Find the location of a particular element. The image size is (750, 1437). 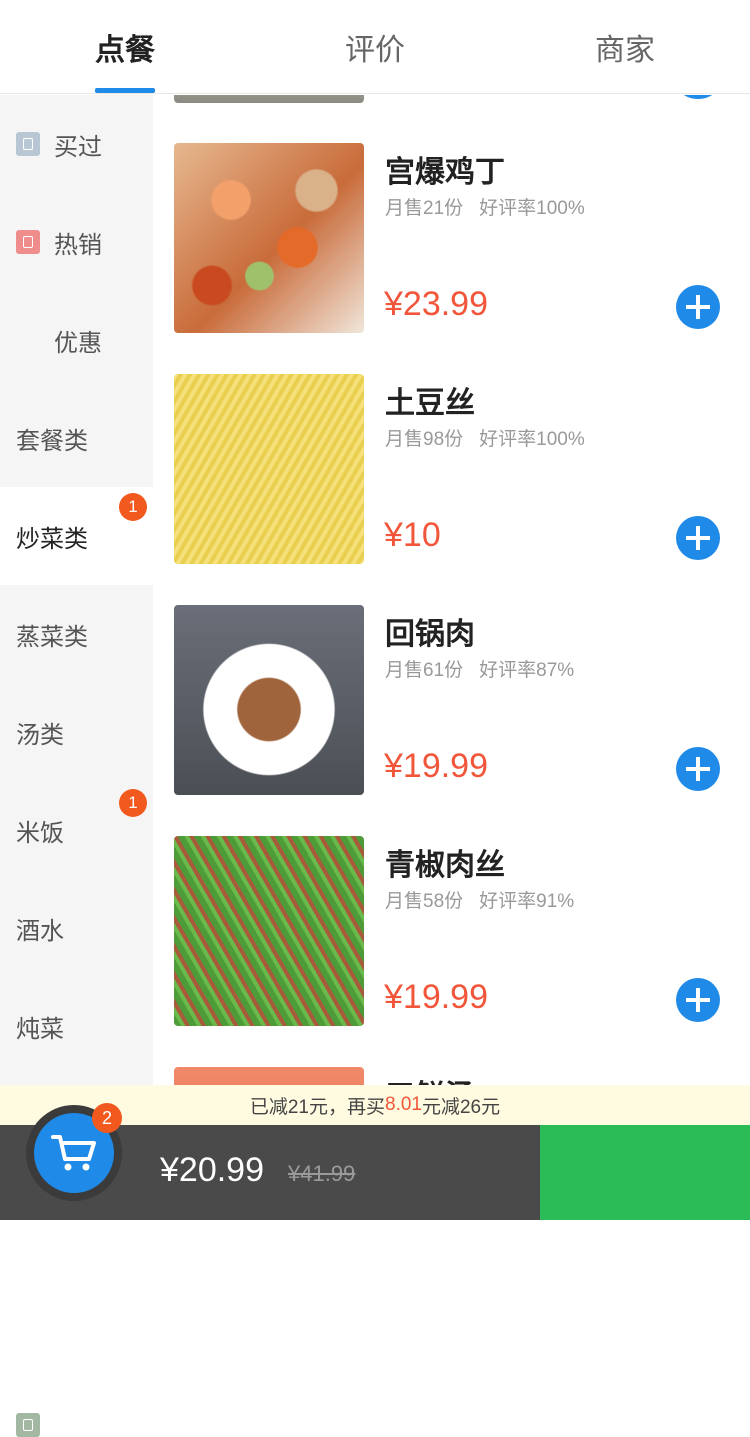

promo-suffix: 元减26元 is located at coordinates (461, 1107).